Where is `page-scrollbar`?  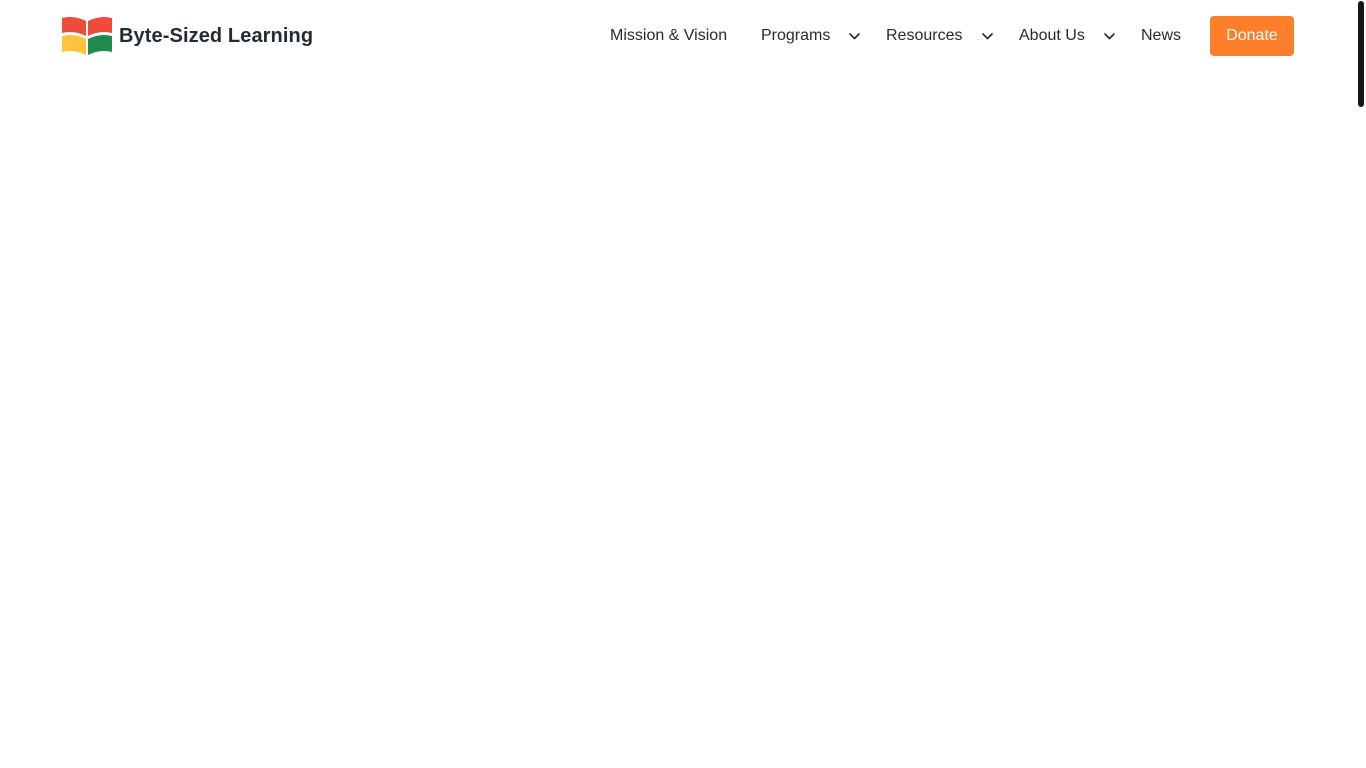 page-scrollbar is located at coordinates (1361, 384).